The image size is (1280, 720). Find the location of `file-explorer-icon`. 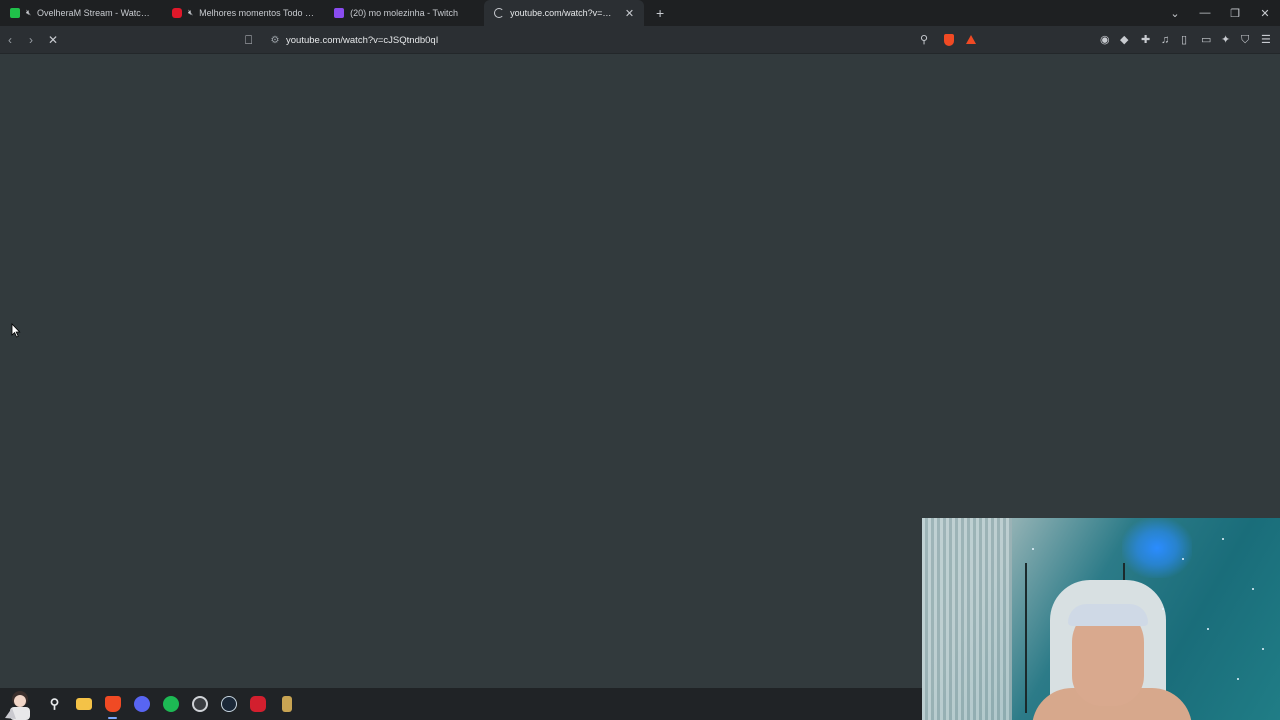

file-explorer-icon is located at coordinates (83, 704).